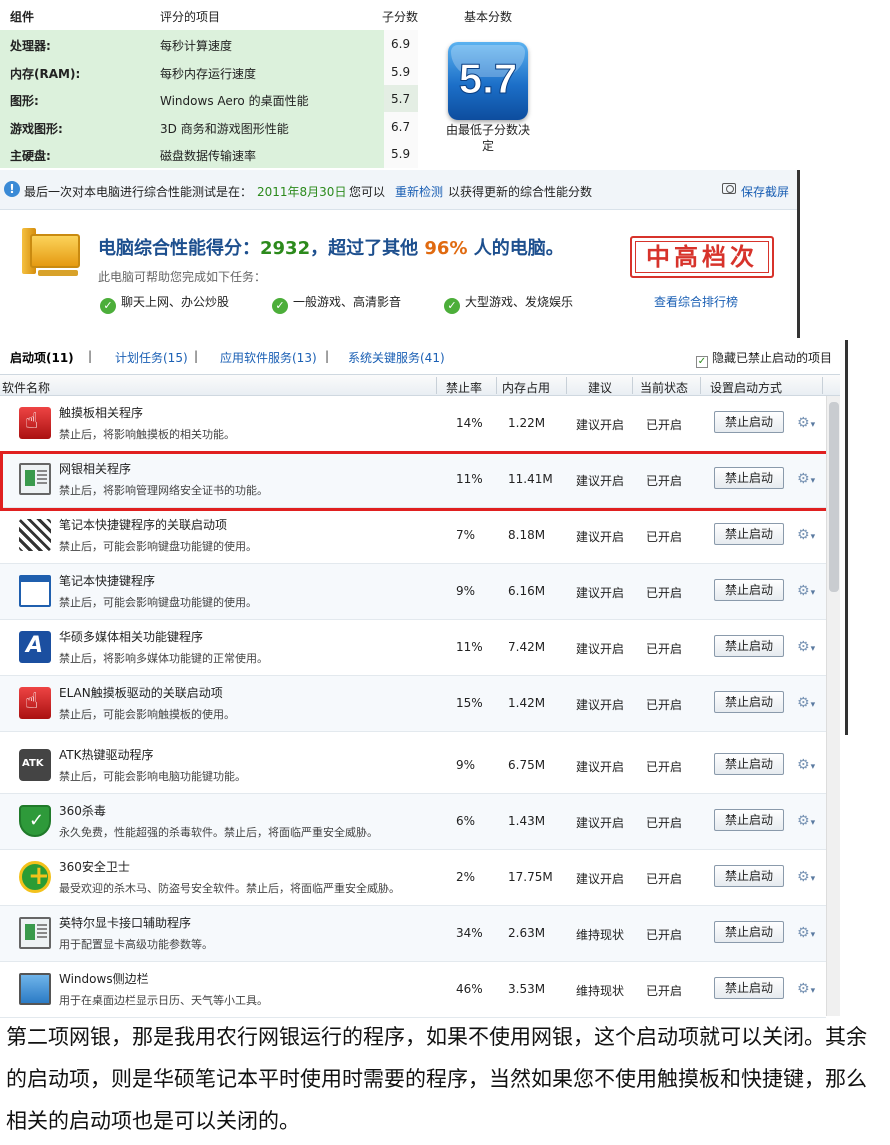 This screenshot has width=890, height=1145. I want to click on notice-suffix: 以获得更新的综合性能分数, so click(520, 192).